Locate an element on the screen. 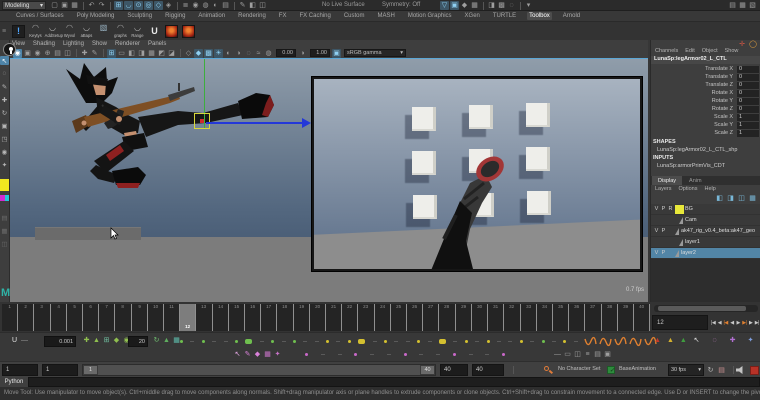 Image resolution: width=760 pixels, height=400 pixels. animation-start-field: 1 is located at coordinates (20, 370).